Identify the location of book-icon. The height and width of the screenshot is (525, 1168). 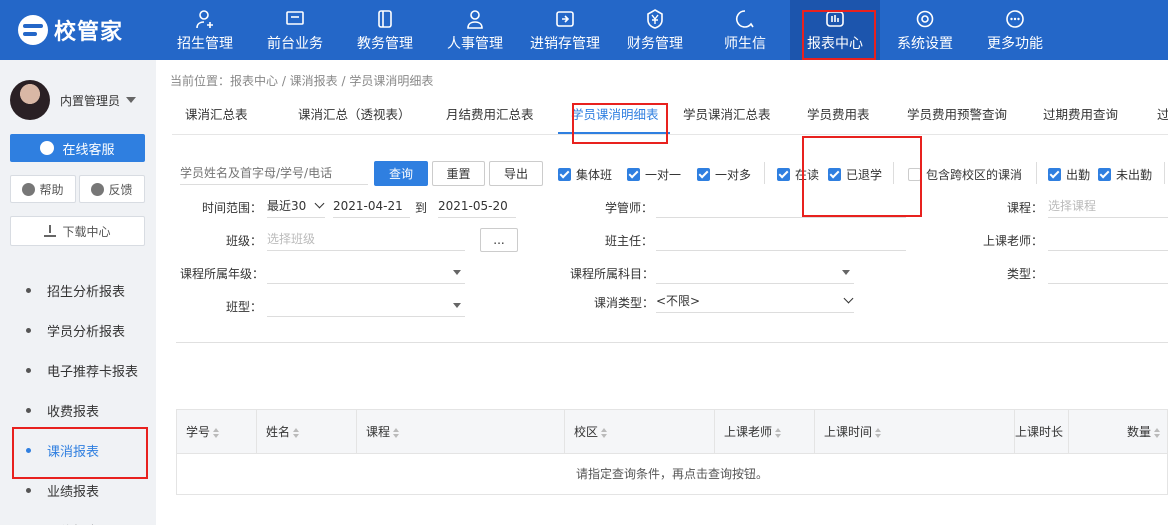
(385, 19).